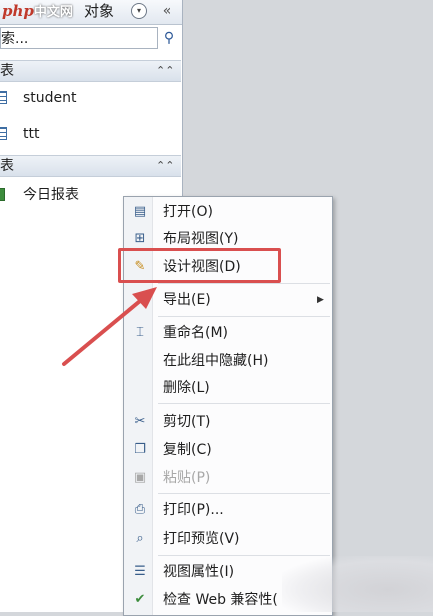  I want to click on annotation-arrow, so click(109, 326).